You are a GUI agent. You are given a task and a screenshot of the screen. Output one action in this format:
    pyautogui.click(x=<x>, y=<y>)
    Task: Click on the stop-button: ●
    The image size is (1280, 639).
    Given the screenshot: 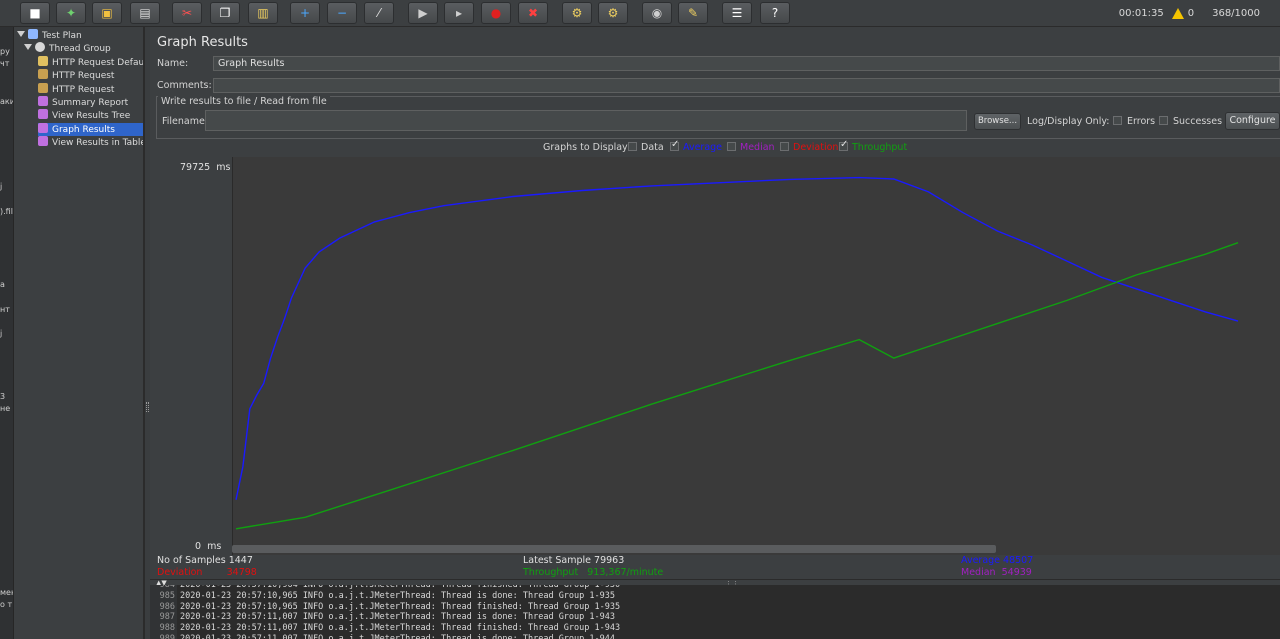 What is the action you would take?
    pyautogui.click(x=496, y=13)
    